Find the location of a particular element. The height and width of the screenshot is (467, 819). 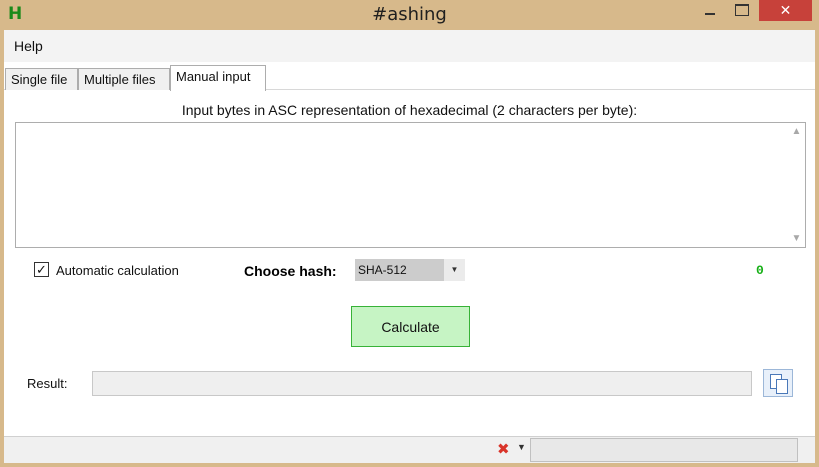

title-bar: H #ashing is located at coordinates (409, 15).